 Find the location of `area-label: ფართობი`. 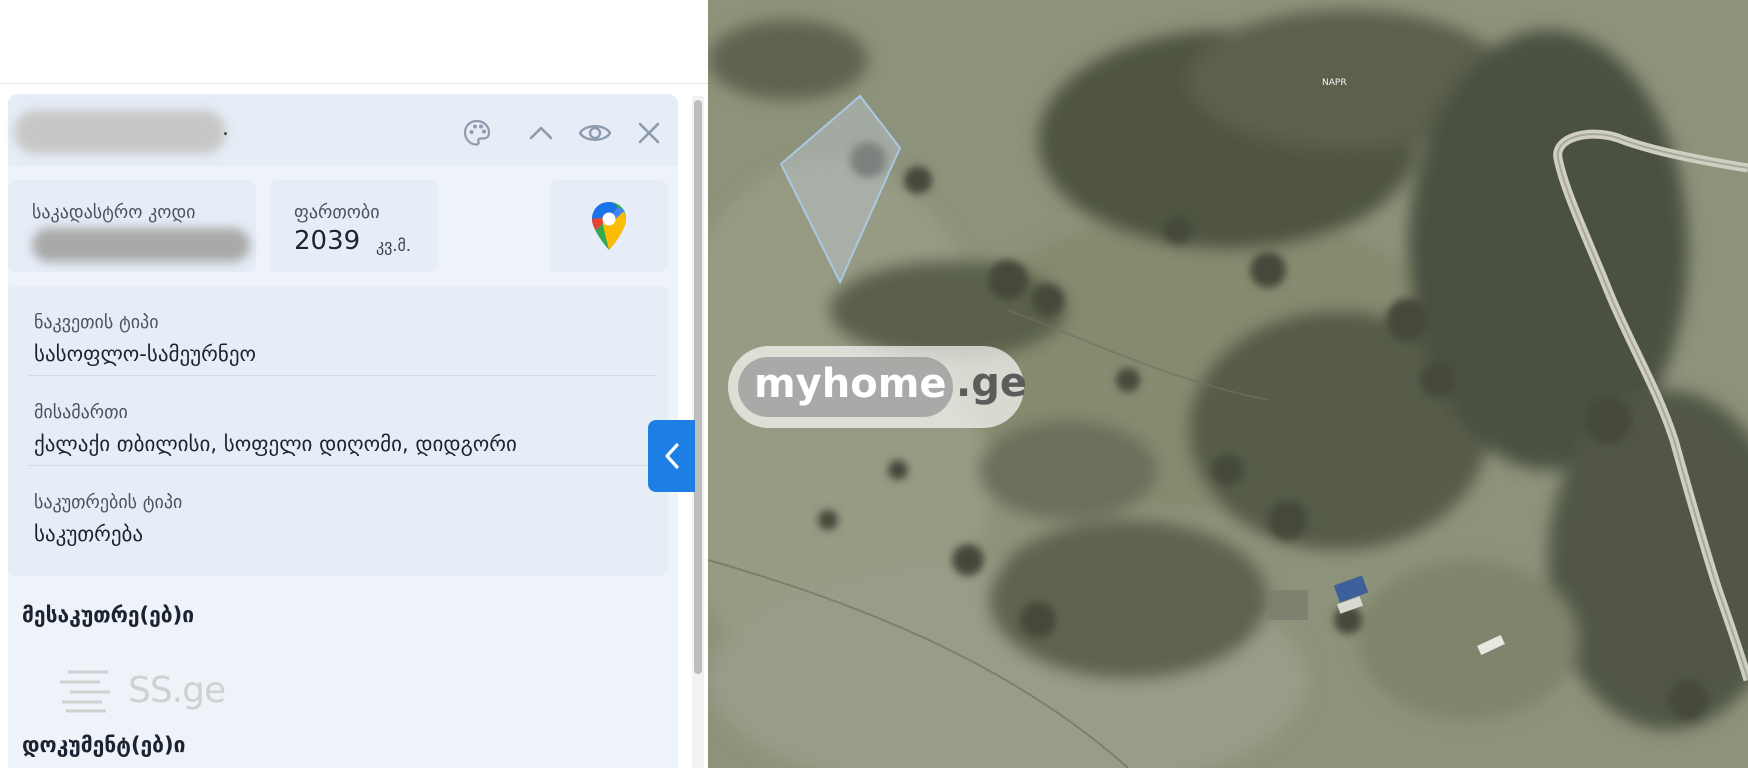

area-label: ფართობი is located at coordinates (337, 212).